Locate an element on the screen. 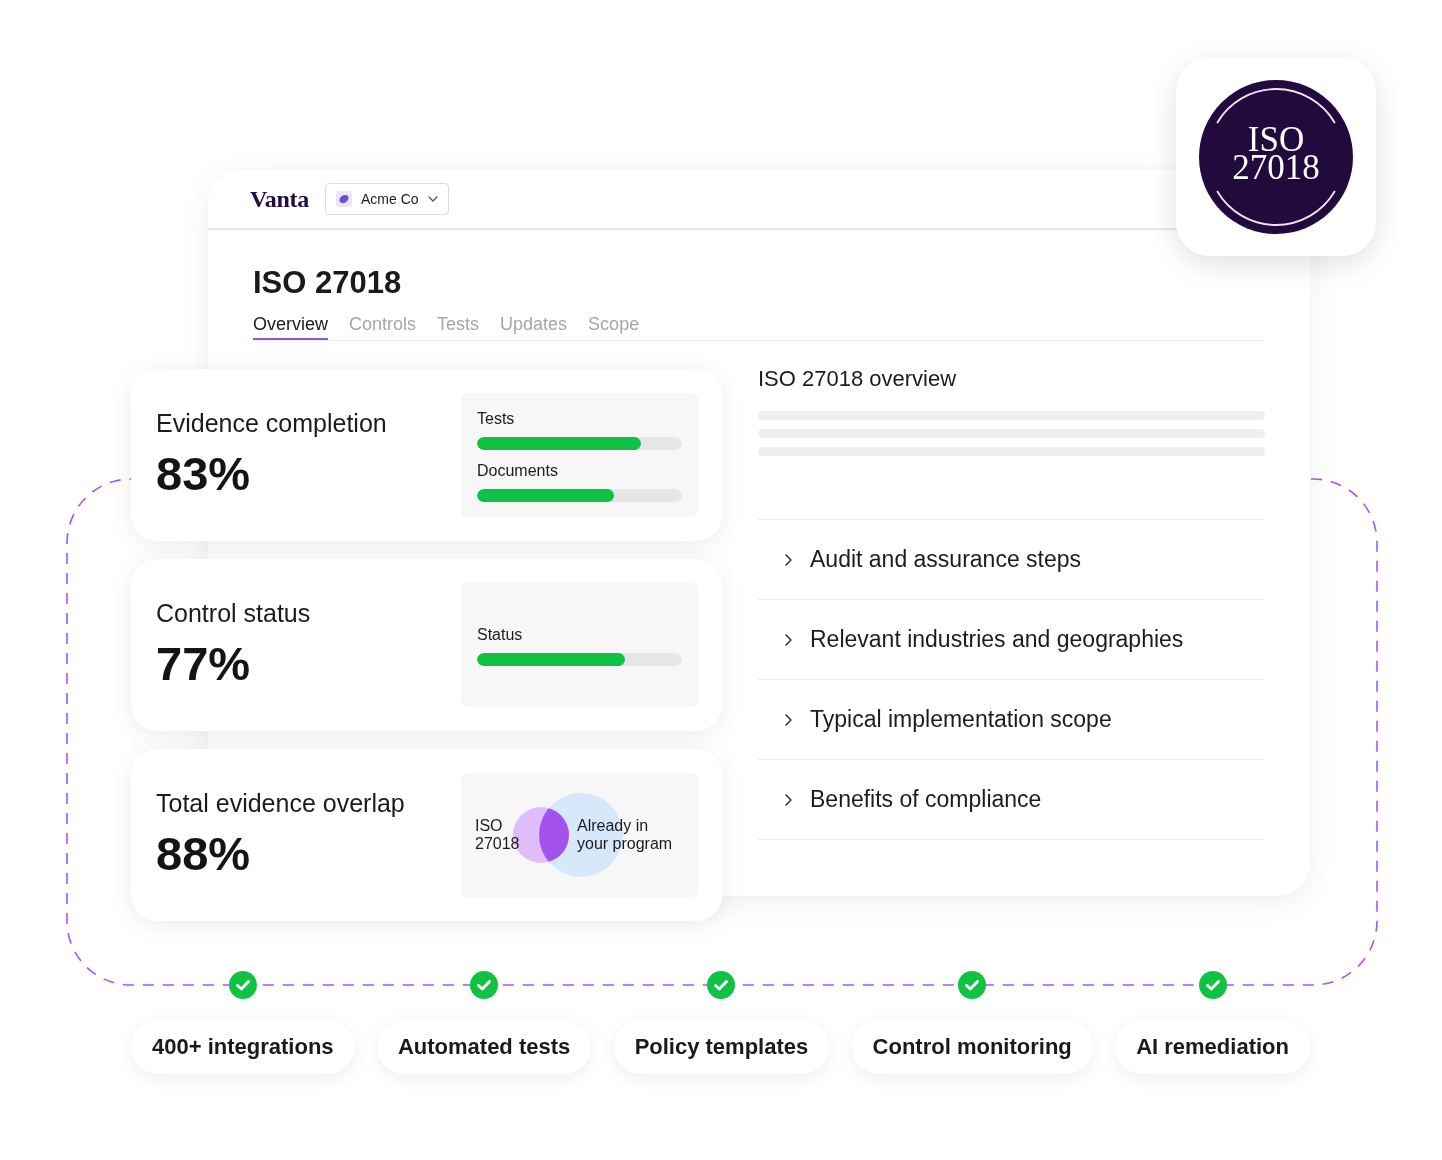  venn-label: ISO 27018 is located at coordinates (498, 835).